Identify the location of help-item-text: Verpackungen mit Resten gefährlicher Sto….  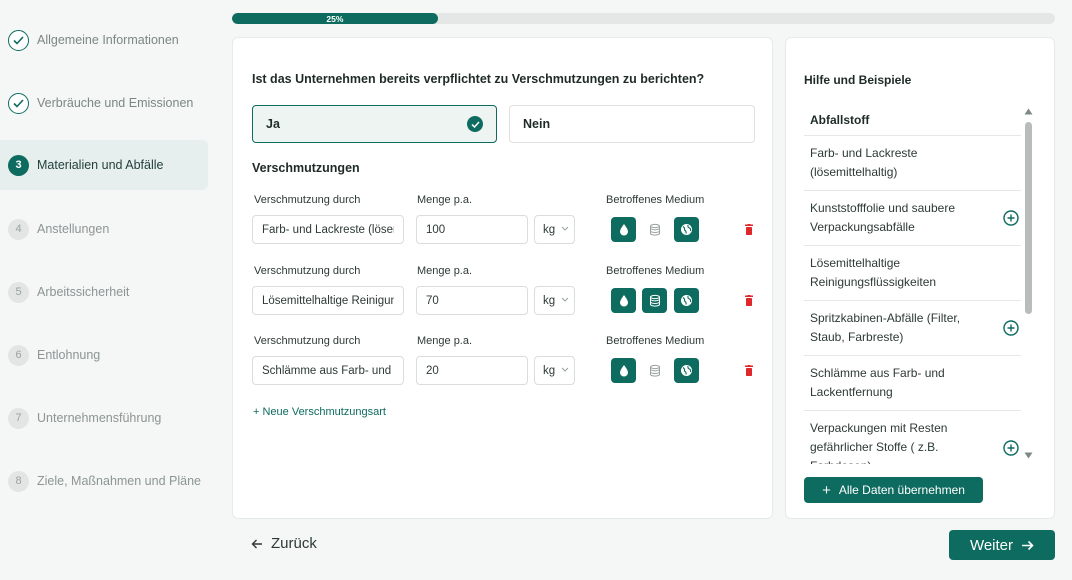
(879, 442).